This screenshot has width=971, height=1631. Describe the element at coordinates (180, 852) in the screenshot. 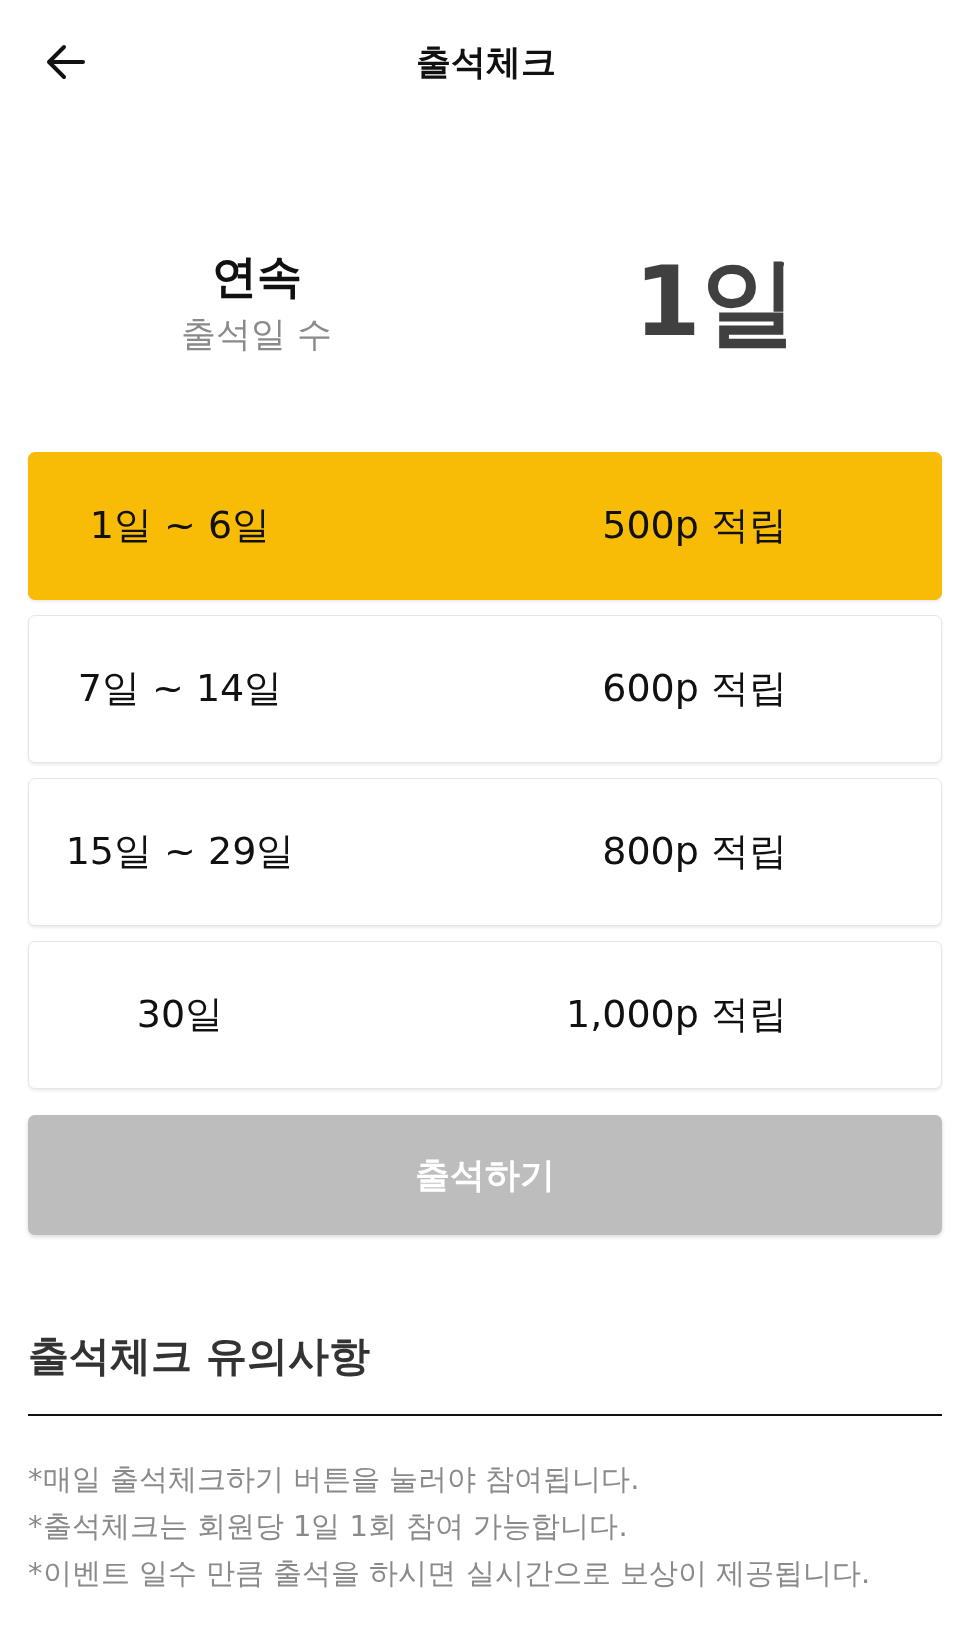

I see `tier-range-text: 15일 ~ 29일` at that location.